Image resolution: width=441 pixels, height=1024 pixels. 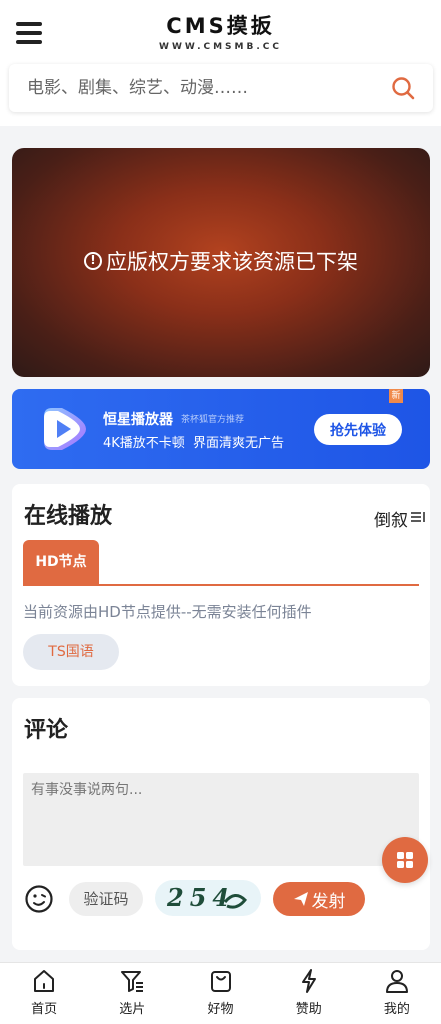 I want to click on nav-home: 首页, so click(x=44, y=993).